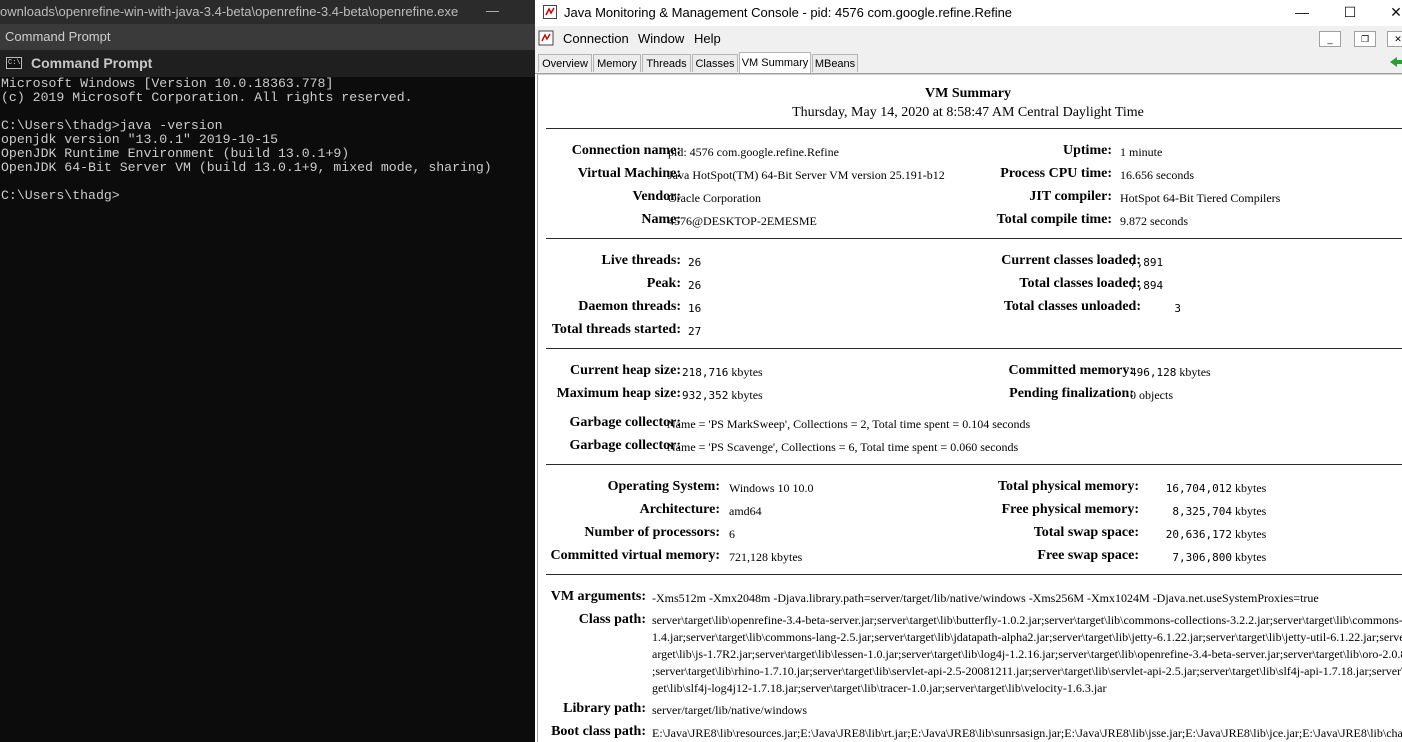 Image resolution: width=1402 pixels, height=742 pixels. What do you see at coordinates (661, 39) in the screenshot?
I see `menu-window: Window` at bounding box center [661, 39].